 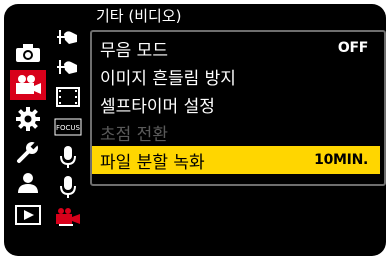 I want to click on tab-setup, so click(x=28, y=152).